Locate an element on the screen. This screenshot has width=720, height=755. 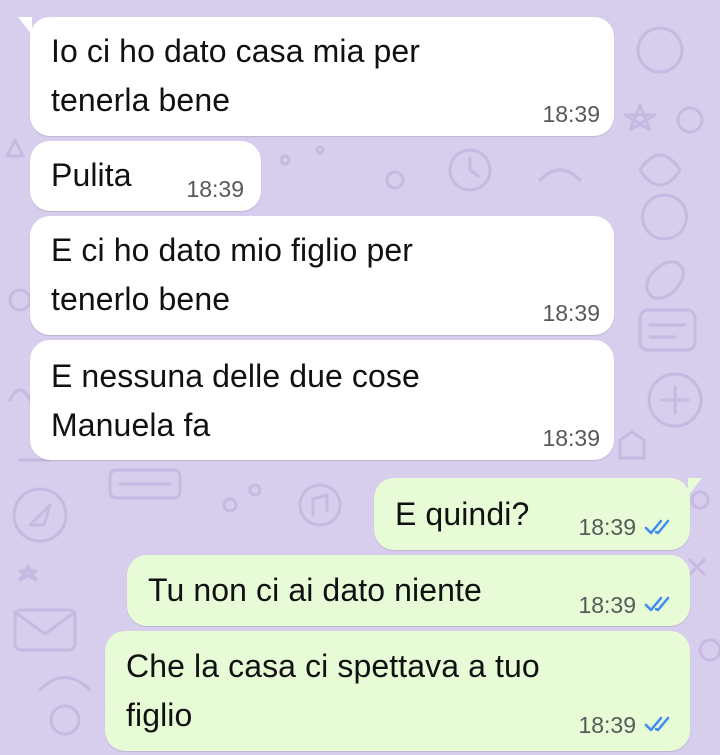
message-text: Pulita is located at coordinates (91, 175).